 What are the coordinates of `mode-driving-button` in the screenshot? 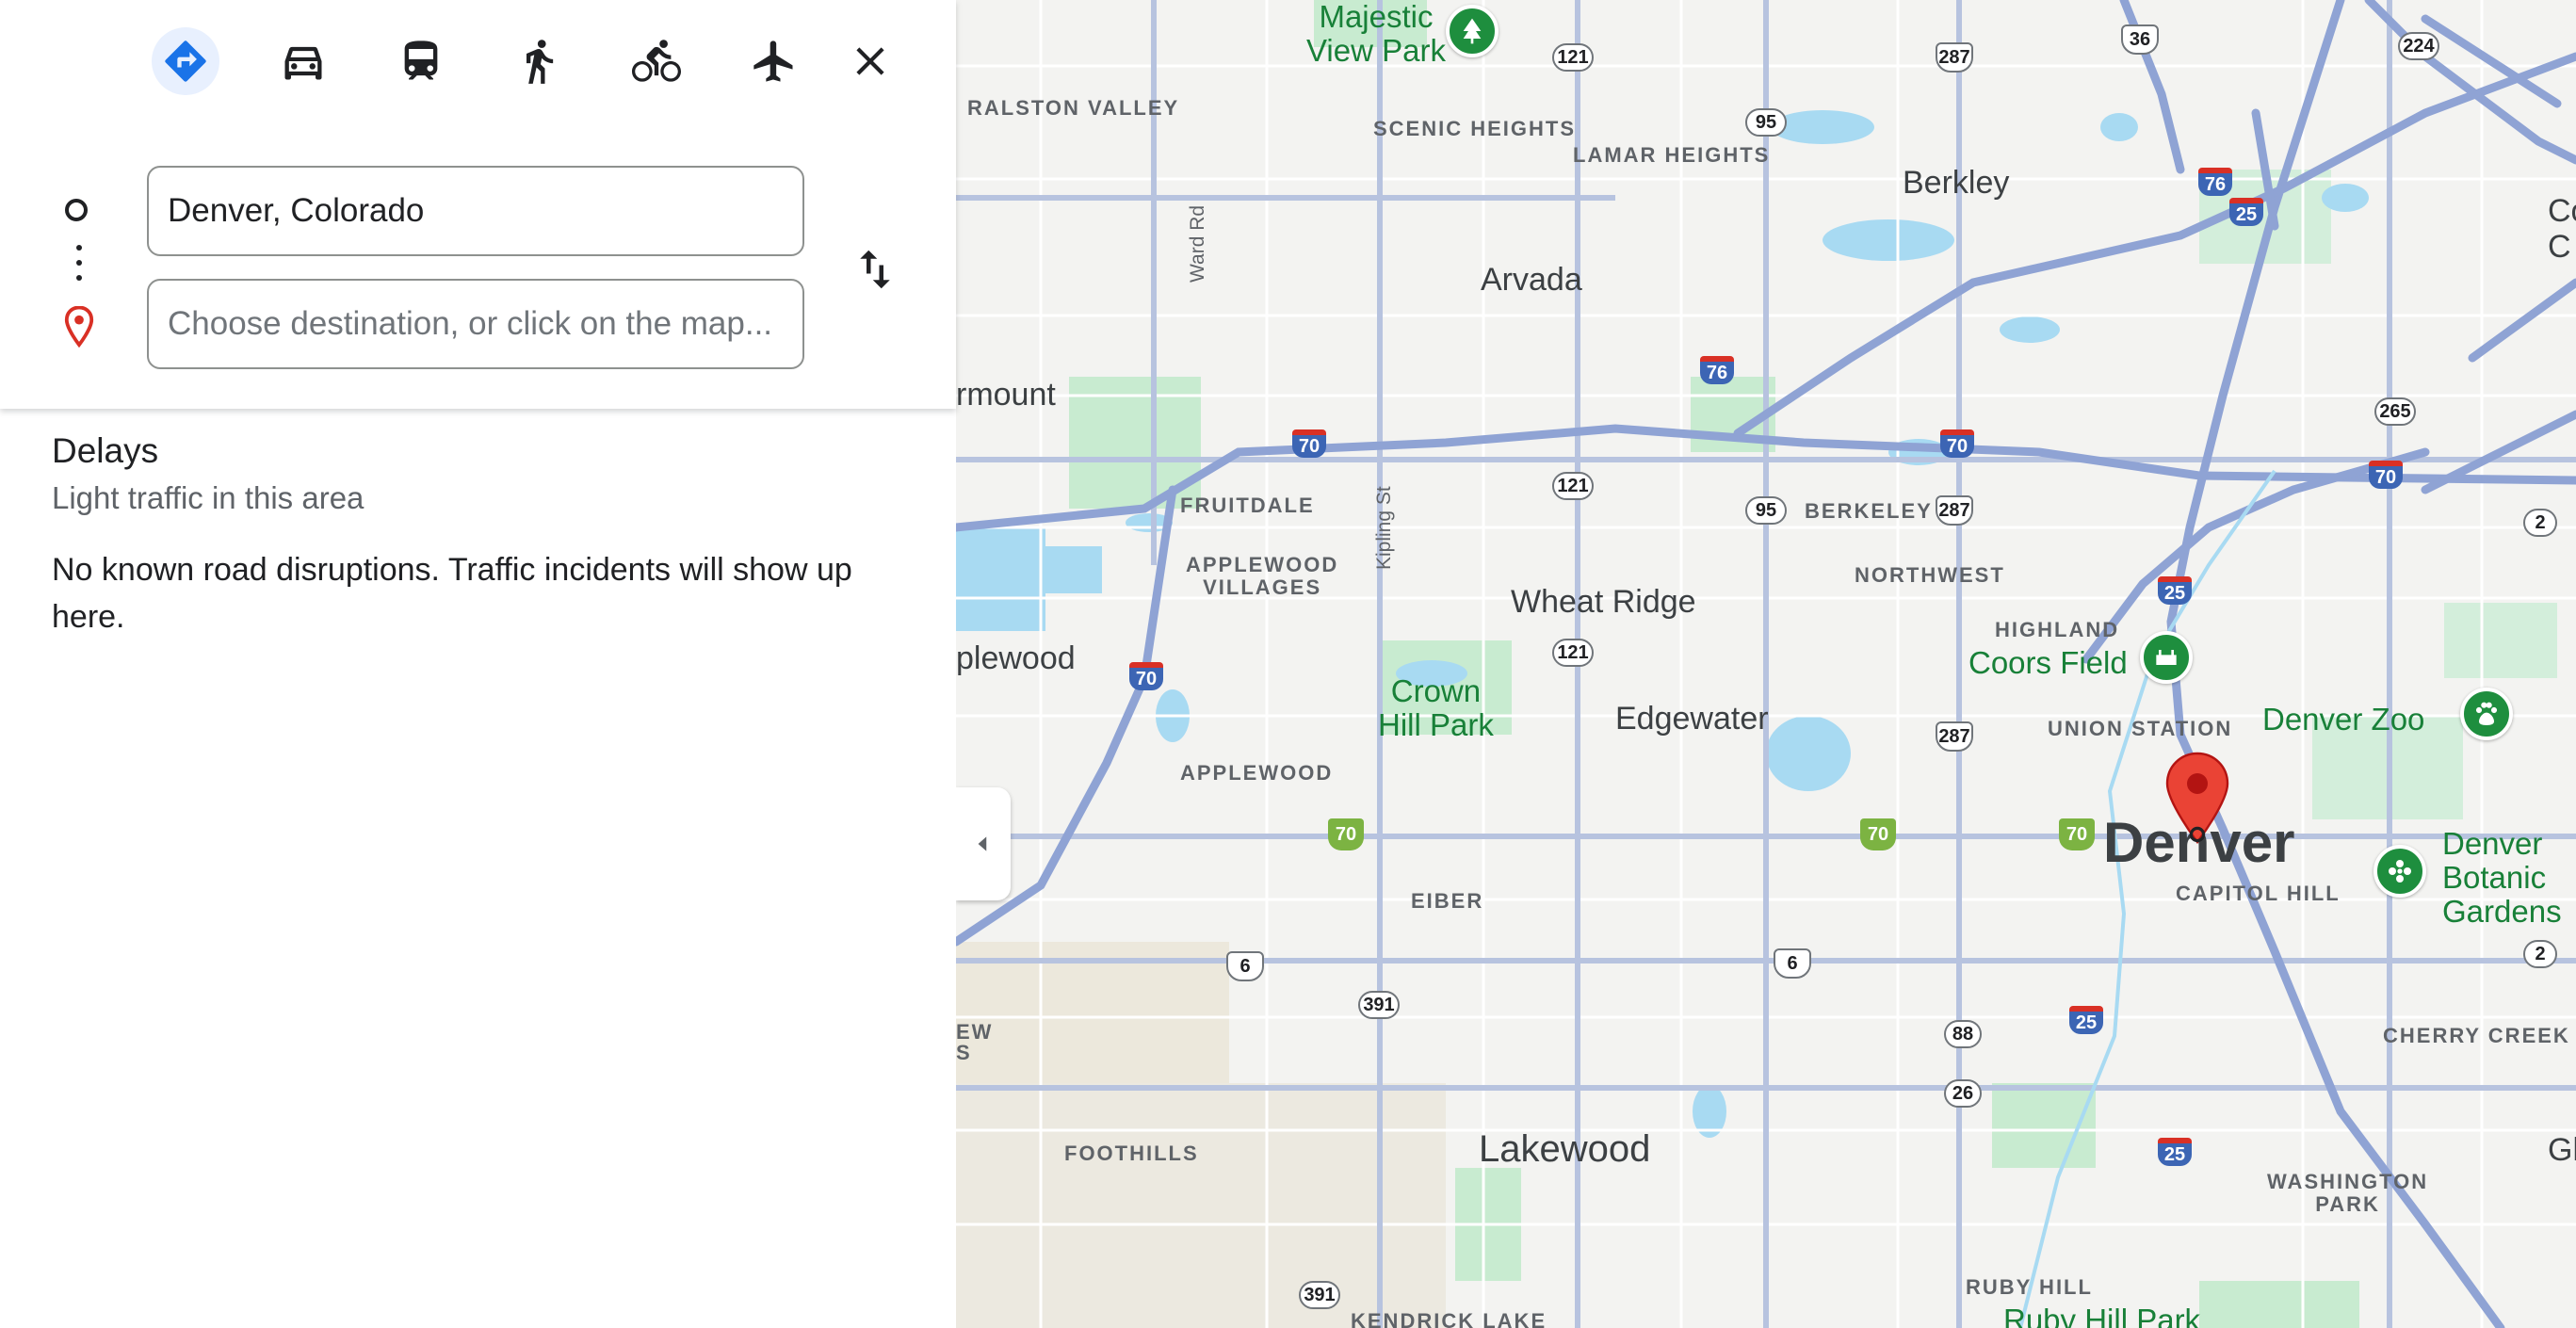 It's located at (303, 61).